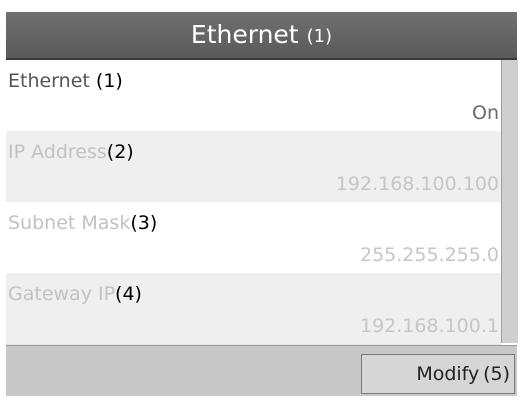 The width and height of the screenshot is (530, 406). What do you see at coordinates (128, 294) in the screenshot?
I see `callout-number: (4)` at bounding box center [128, 294].